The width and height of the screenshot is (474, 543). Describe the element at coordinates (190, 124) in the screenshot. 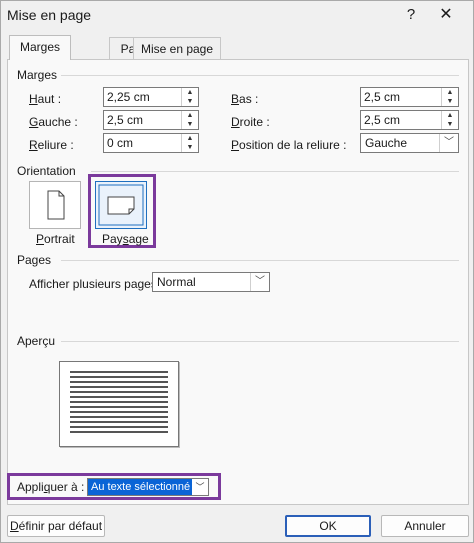

I see `gauche-down-icon: ▼` at that location.